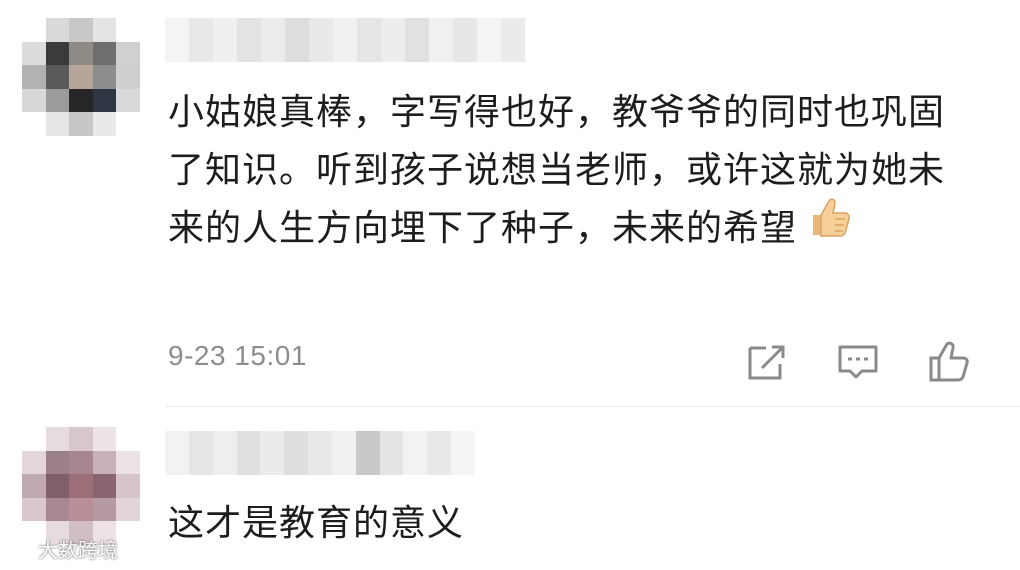 This screenshot has height=570, width=1020. Describe the element at coordinates (63, 548) in the screenshot. I see `watermark: 大数跨境` at that location.